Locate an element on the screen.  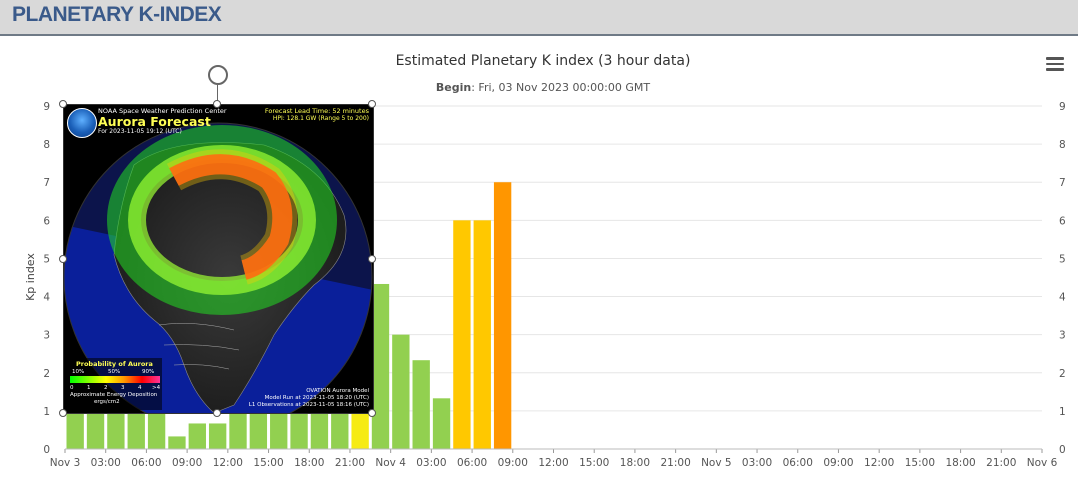
y-tick-label-right: 5 is located at coordinates (1062, 259).